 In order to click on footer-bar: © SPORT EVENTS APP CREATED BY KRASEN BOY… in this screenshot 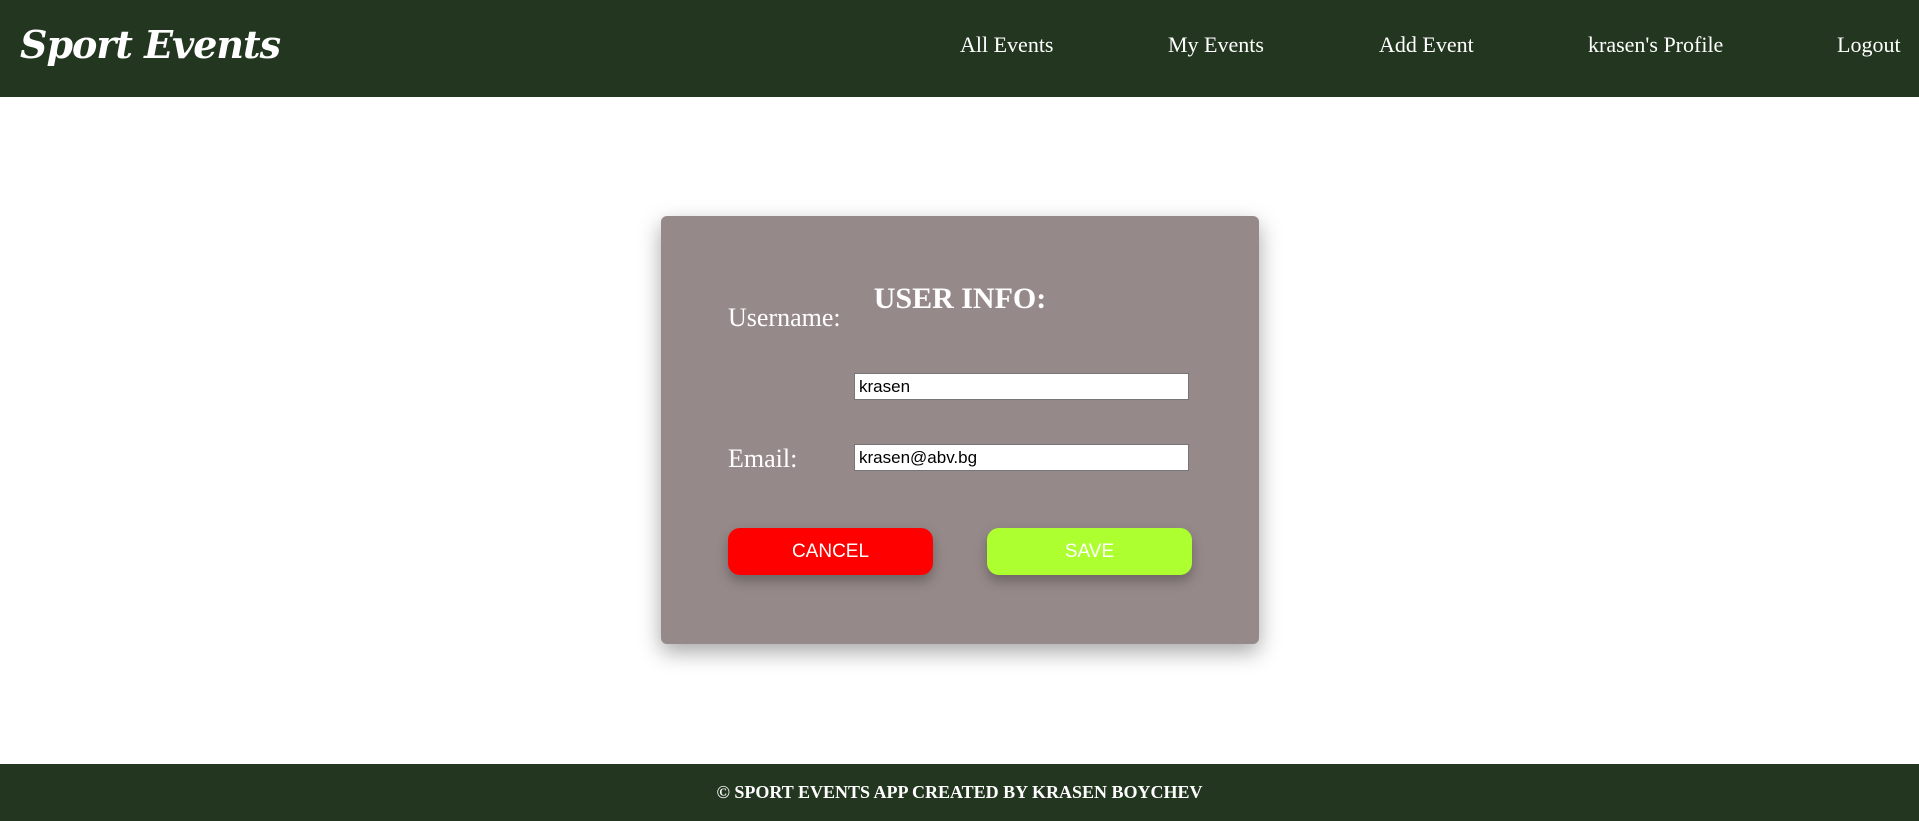, I will do `click(959, 792)`.